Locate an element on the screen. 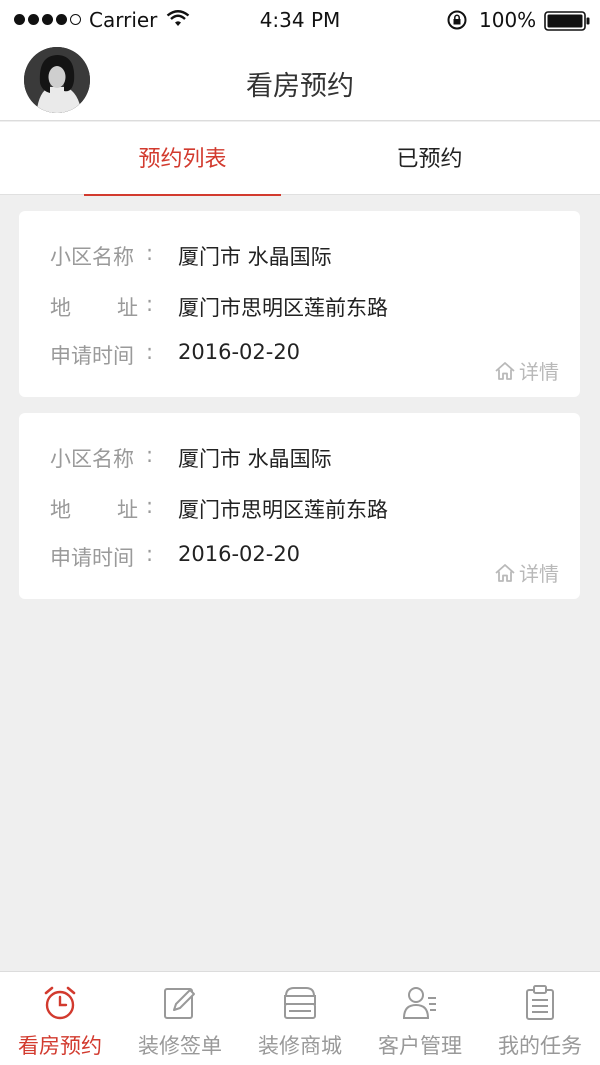 This screenshot has height=1065, width=600. tabbar-item-contract: 装修签单 is located at coordinates (180, 1018).